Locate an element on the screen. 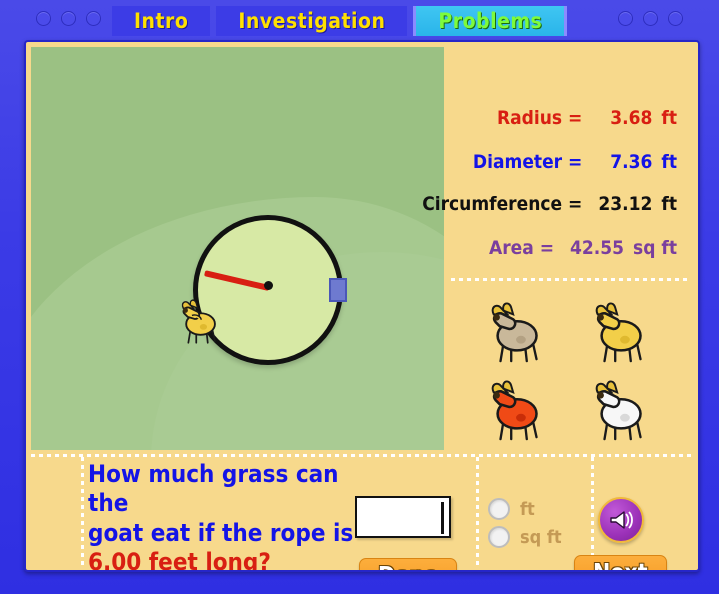 This screenshot has width=719, height=594. tab-problems: Problems is located at coordinates (490, 21).